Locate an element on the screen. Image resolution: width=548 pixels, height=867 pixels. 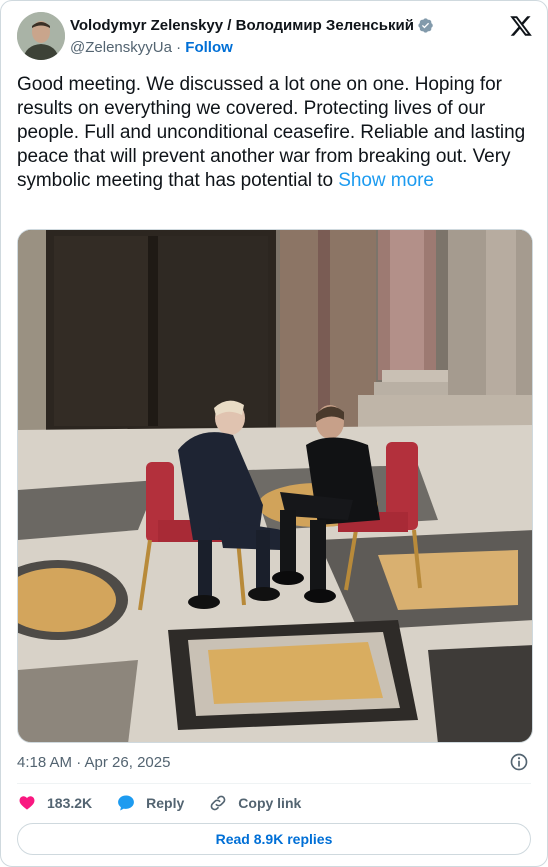
reply-icon is located at coordinates (126, 803).